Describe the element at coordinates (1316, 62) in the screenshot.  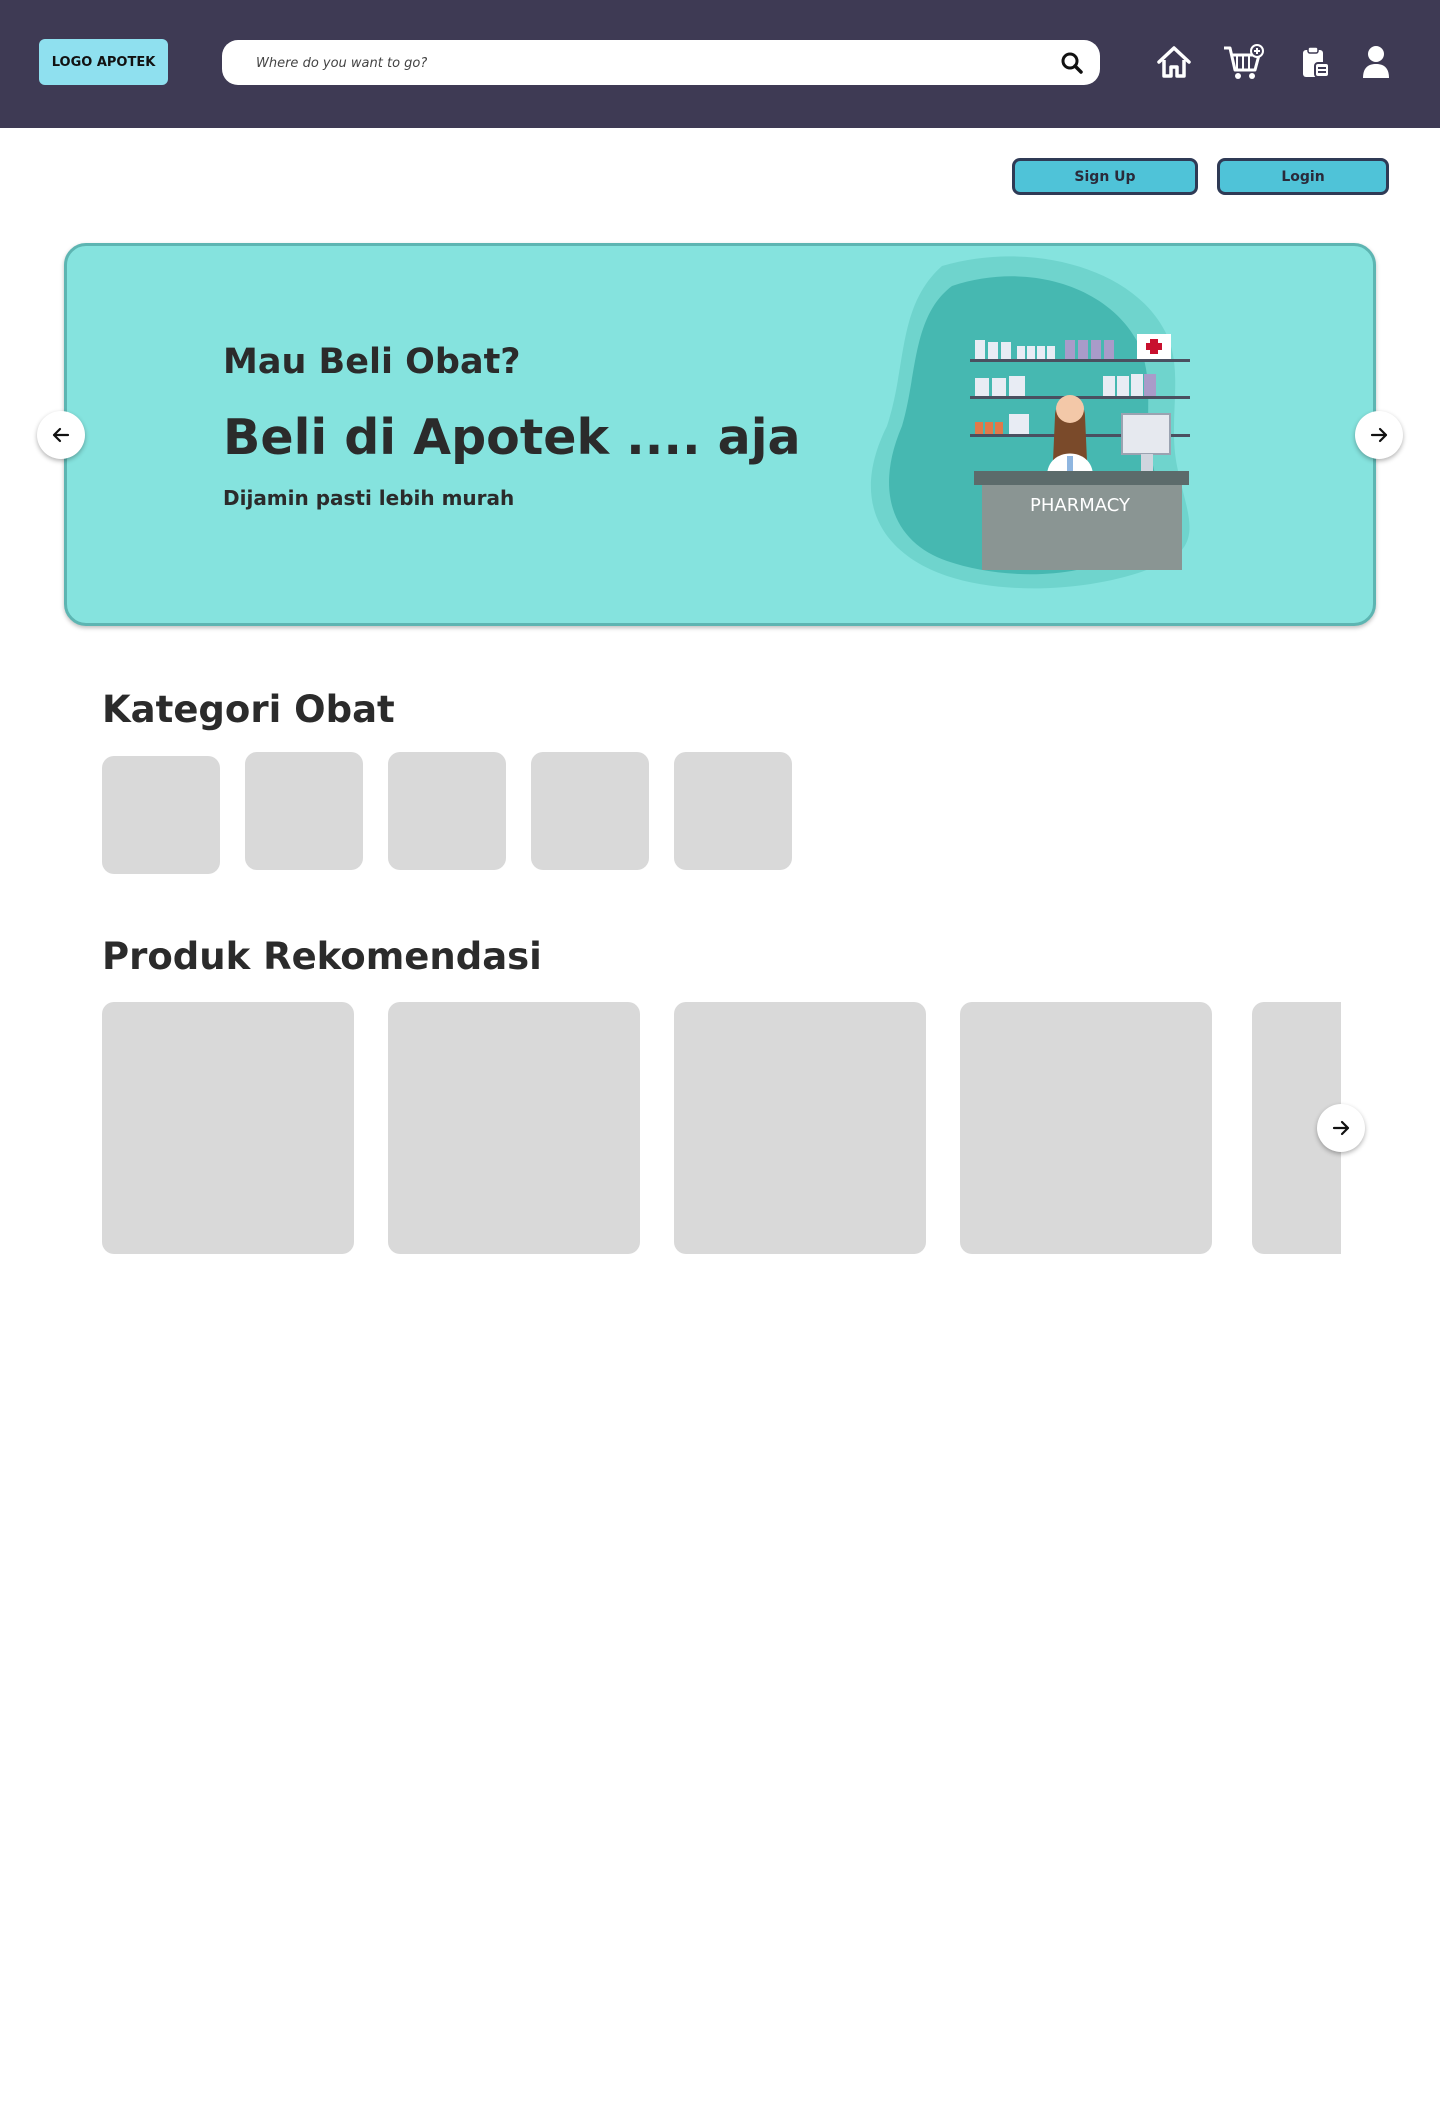
I see `clipboard-icon` at that location.